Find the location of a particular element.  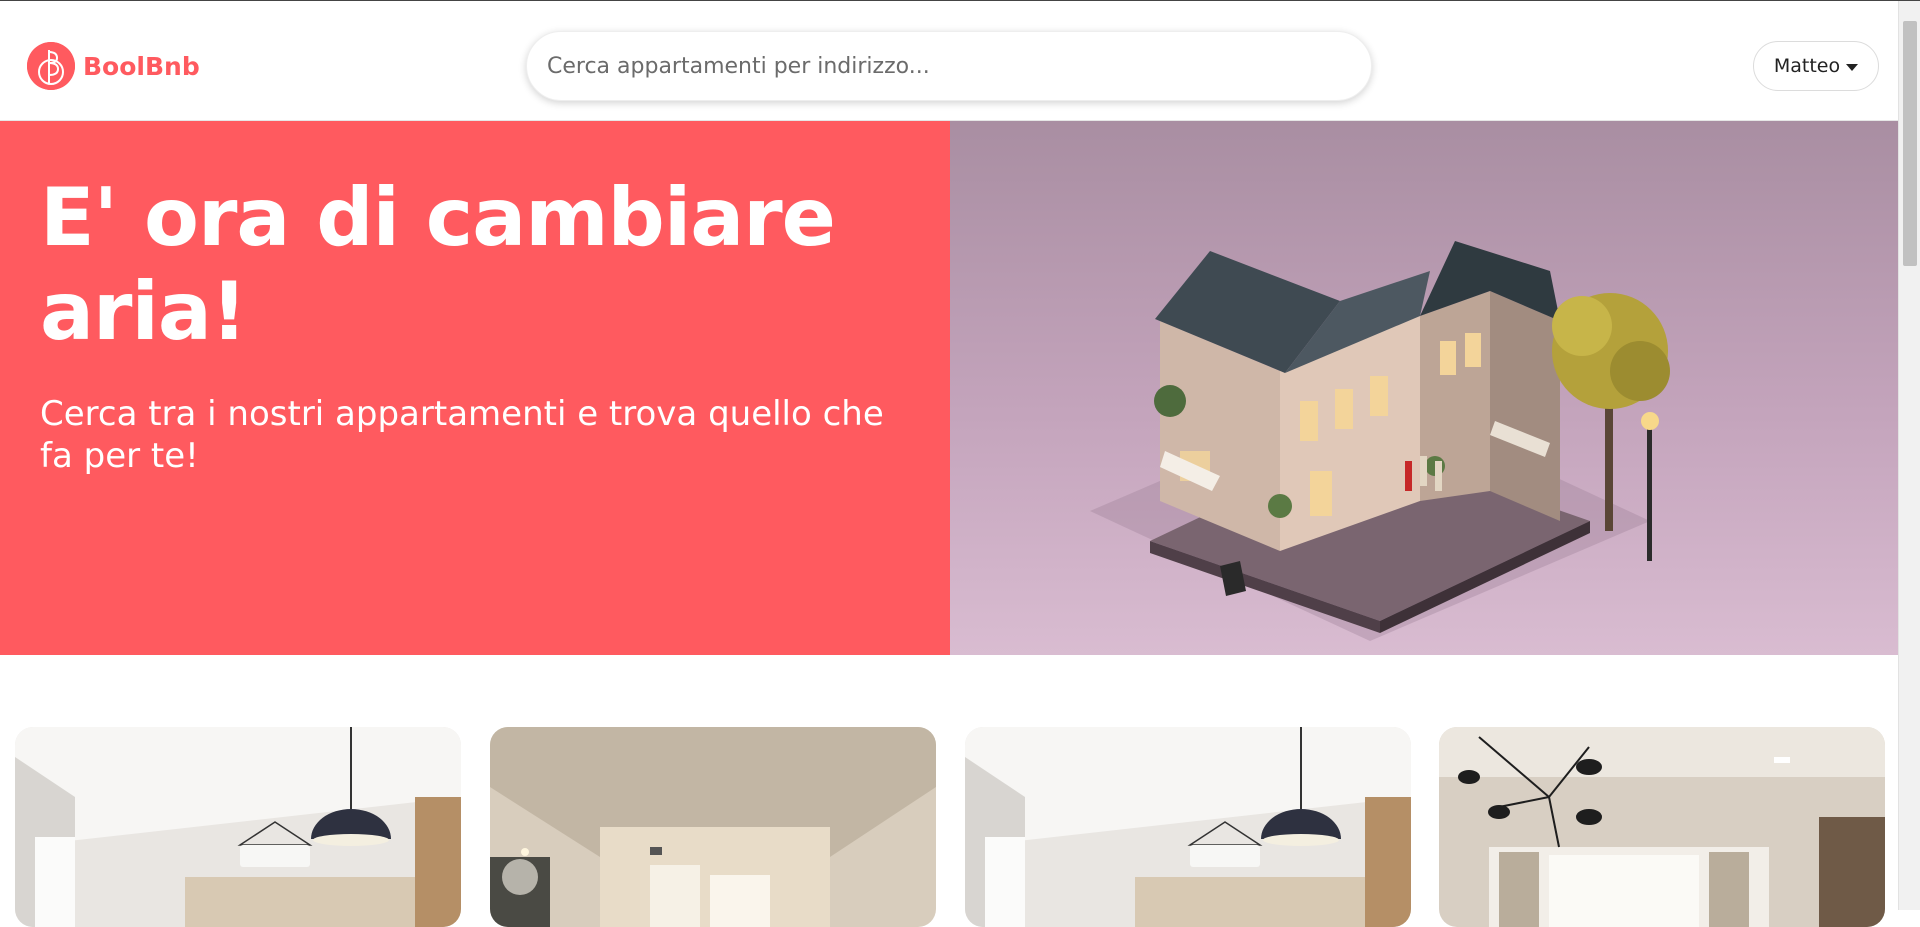

caret-down-icon is located at coordinates (1852, 67).